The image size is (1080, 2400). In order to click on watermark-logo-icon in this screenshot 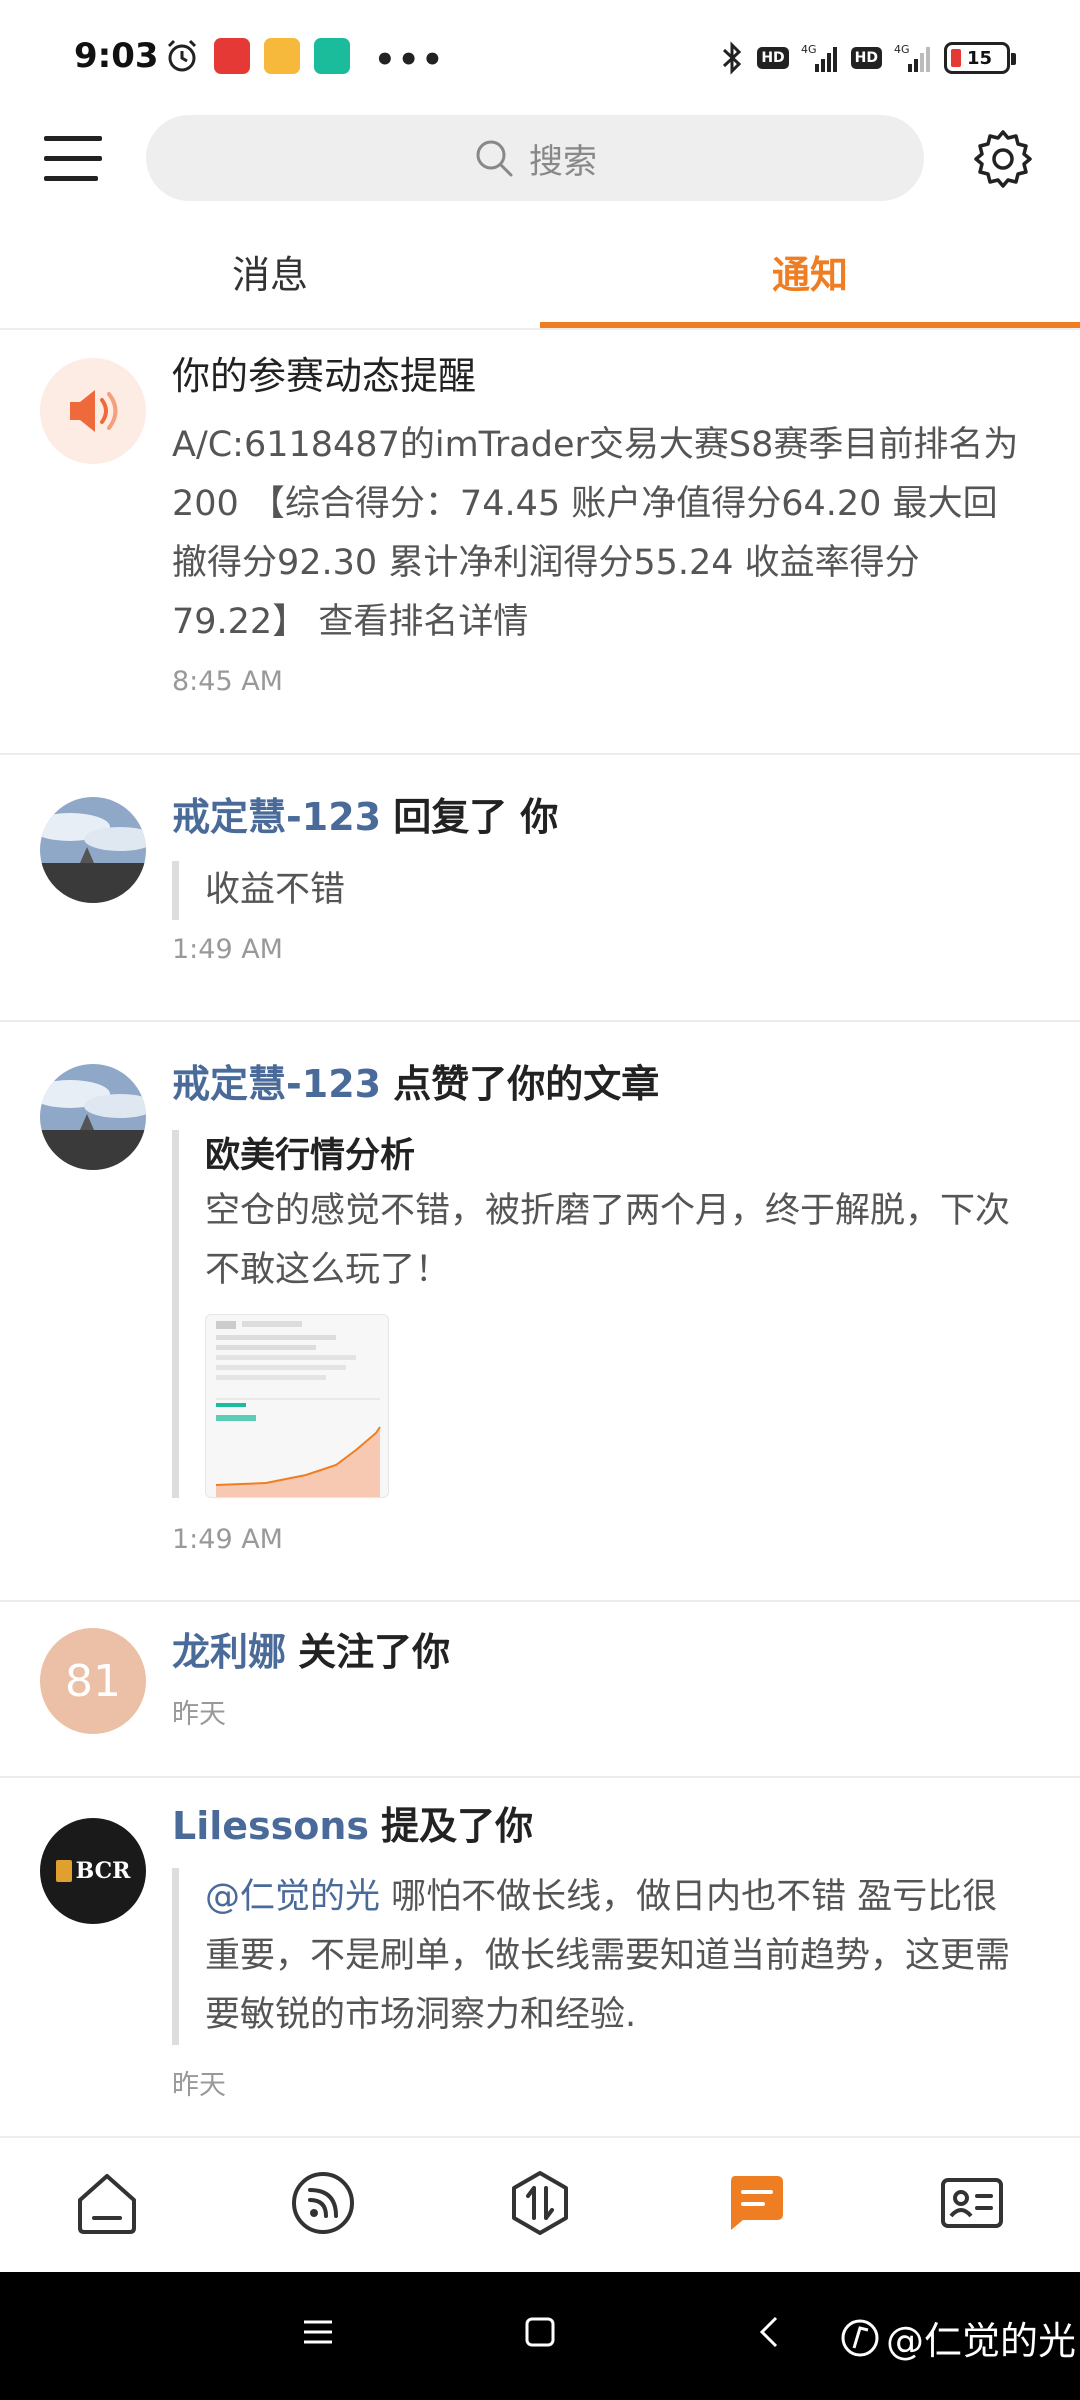, I will do `click(860, 2337)`.